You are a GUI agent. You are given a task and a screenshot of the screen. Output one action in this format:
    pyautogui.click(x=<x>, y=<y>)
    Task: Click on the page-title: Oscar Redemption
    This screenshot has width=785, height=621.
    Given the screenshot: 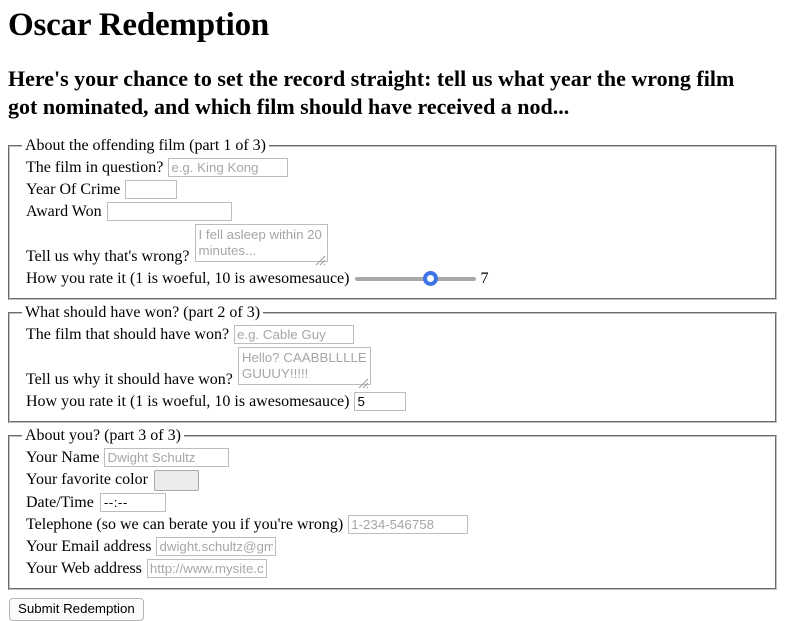 What is the action you would take?
    pyautogui.click(x=139, y=25)
    